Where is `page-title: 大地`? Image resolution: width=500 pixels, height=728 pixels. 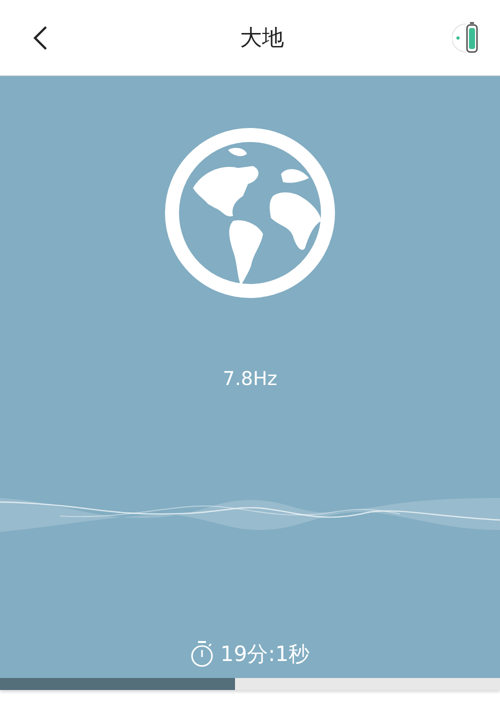 page-title: 大地 is located at coordinates (262, 38).